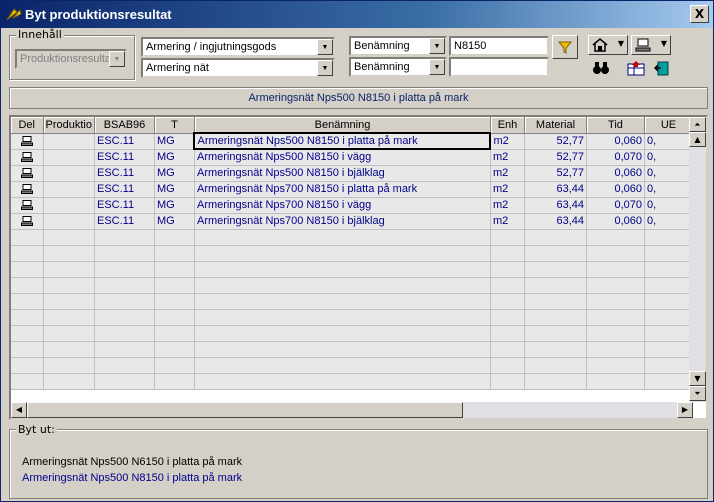  What do you see at coordinates (697, 259) in the screenshot?
I see `vertical-scrollbar: ⏶ ▲ ▼ ⏷` at bounding box center [697, 259].